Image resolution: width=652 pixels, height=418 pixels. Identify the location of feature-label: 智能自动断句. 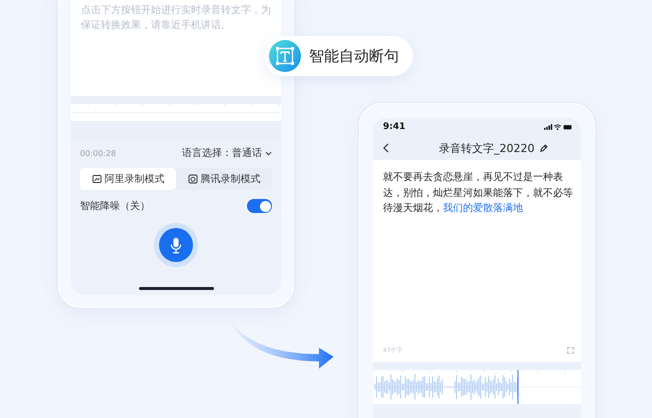
(354, 56).